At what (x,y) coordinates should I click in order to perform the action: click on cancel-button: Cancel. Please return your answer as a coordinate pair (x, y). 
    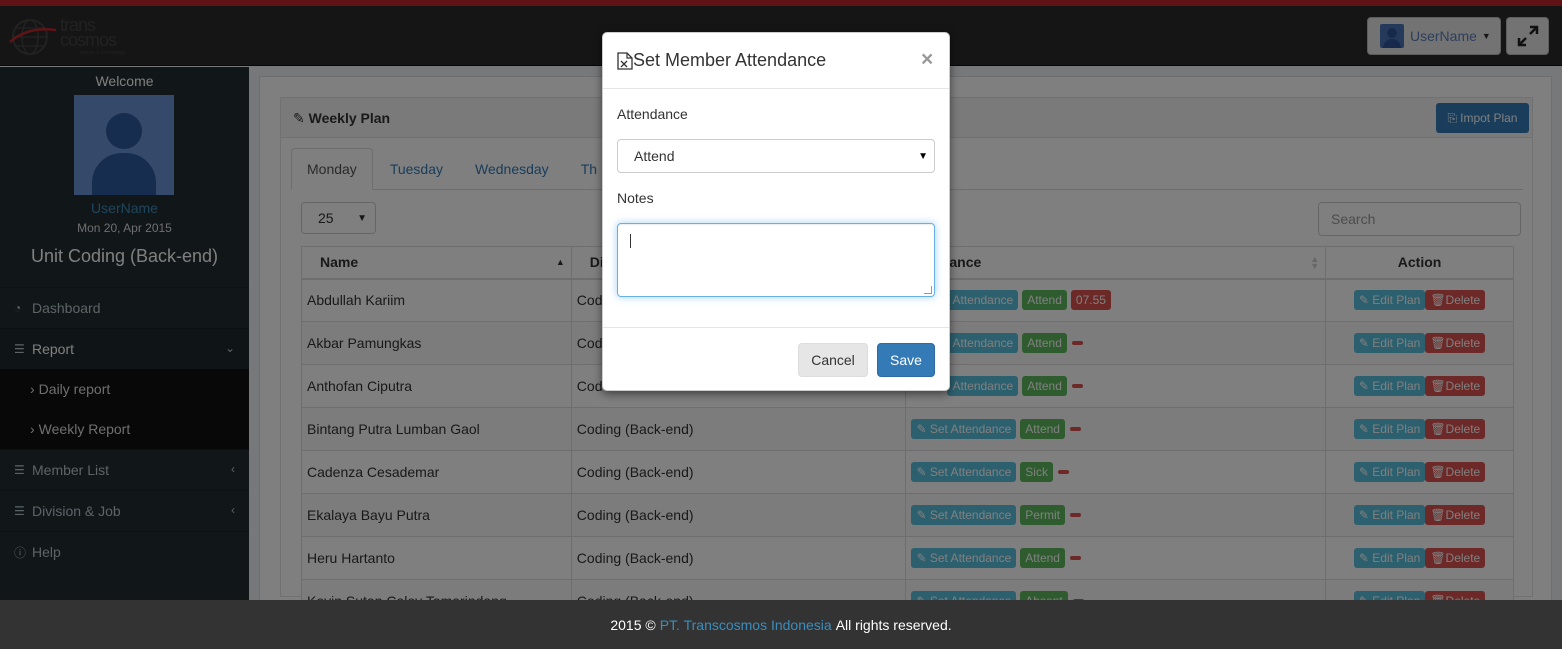
    Looking at the image, I should click on (833, 360).